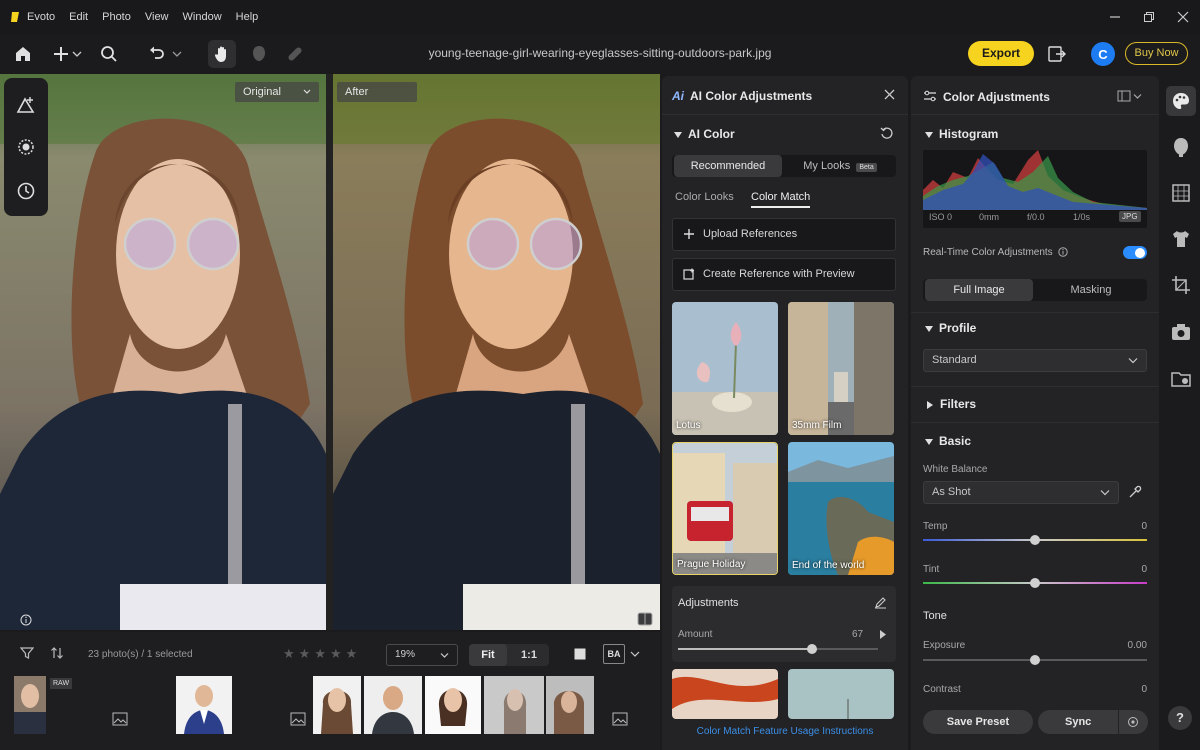 The height and width of the screenshot is (750, 1200). Describe the element at coordinates (1133, 722) in the screenshot. I see `sync-settings-icon` at that location.